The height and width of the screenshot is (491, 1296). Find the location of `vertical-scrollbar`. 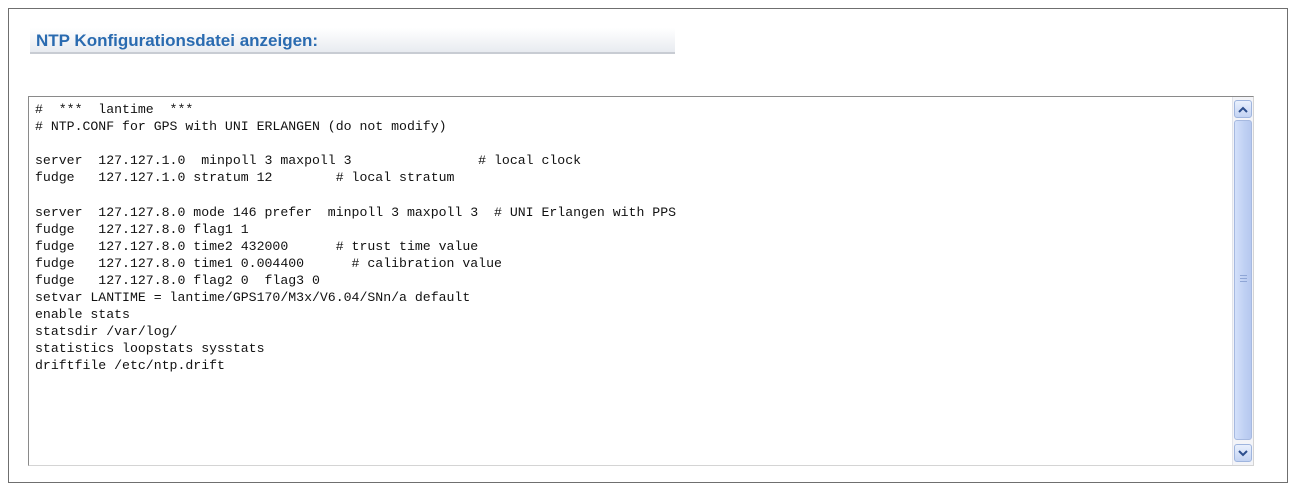

vertical-scrollbar is located at coordinates (1242, 281).